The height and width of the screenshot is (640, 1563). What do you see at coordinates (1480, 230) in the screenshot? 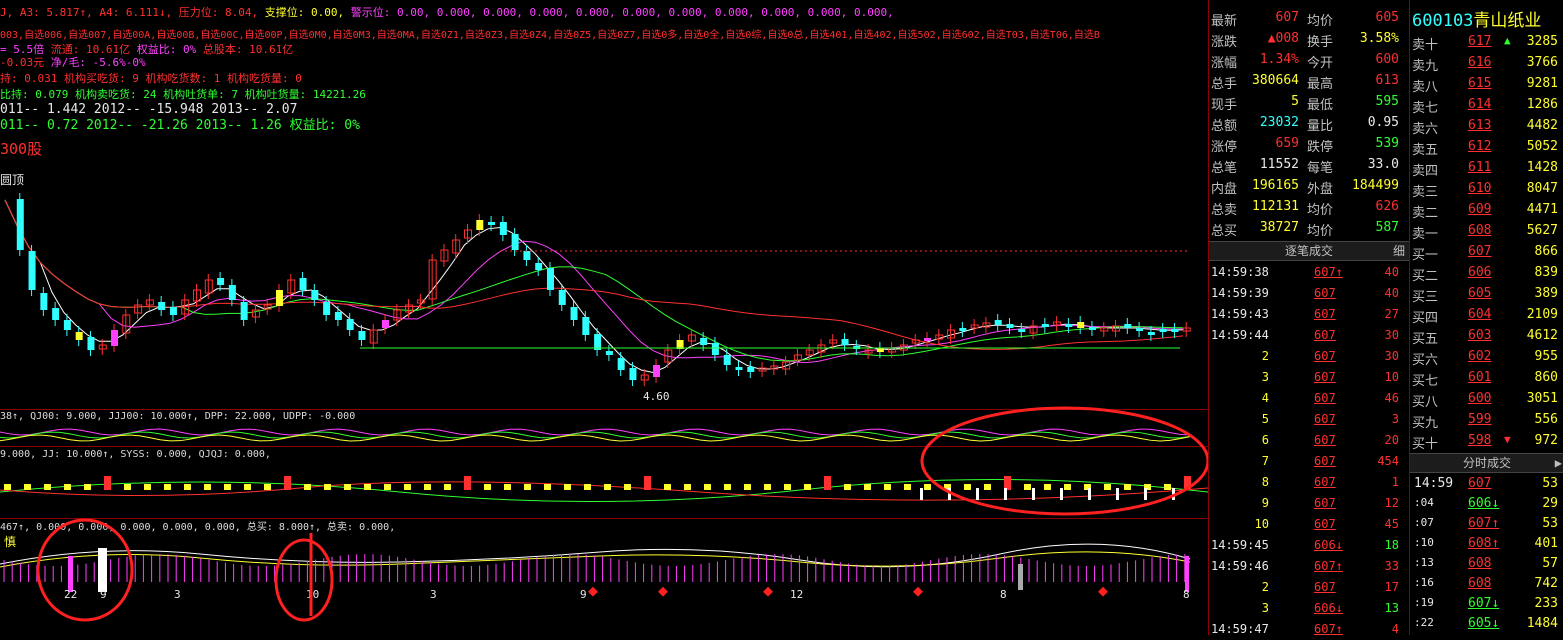
I see `order-price: 608` at bounding box center [1480, 230].